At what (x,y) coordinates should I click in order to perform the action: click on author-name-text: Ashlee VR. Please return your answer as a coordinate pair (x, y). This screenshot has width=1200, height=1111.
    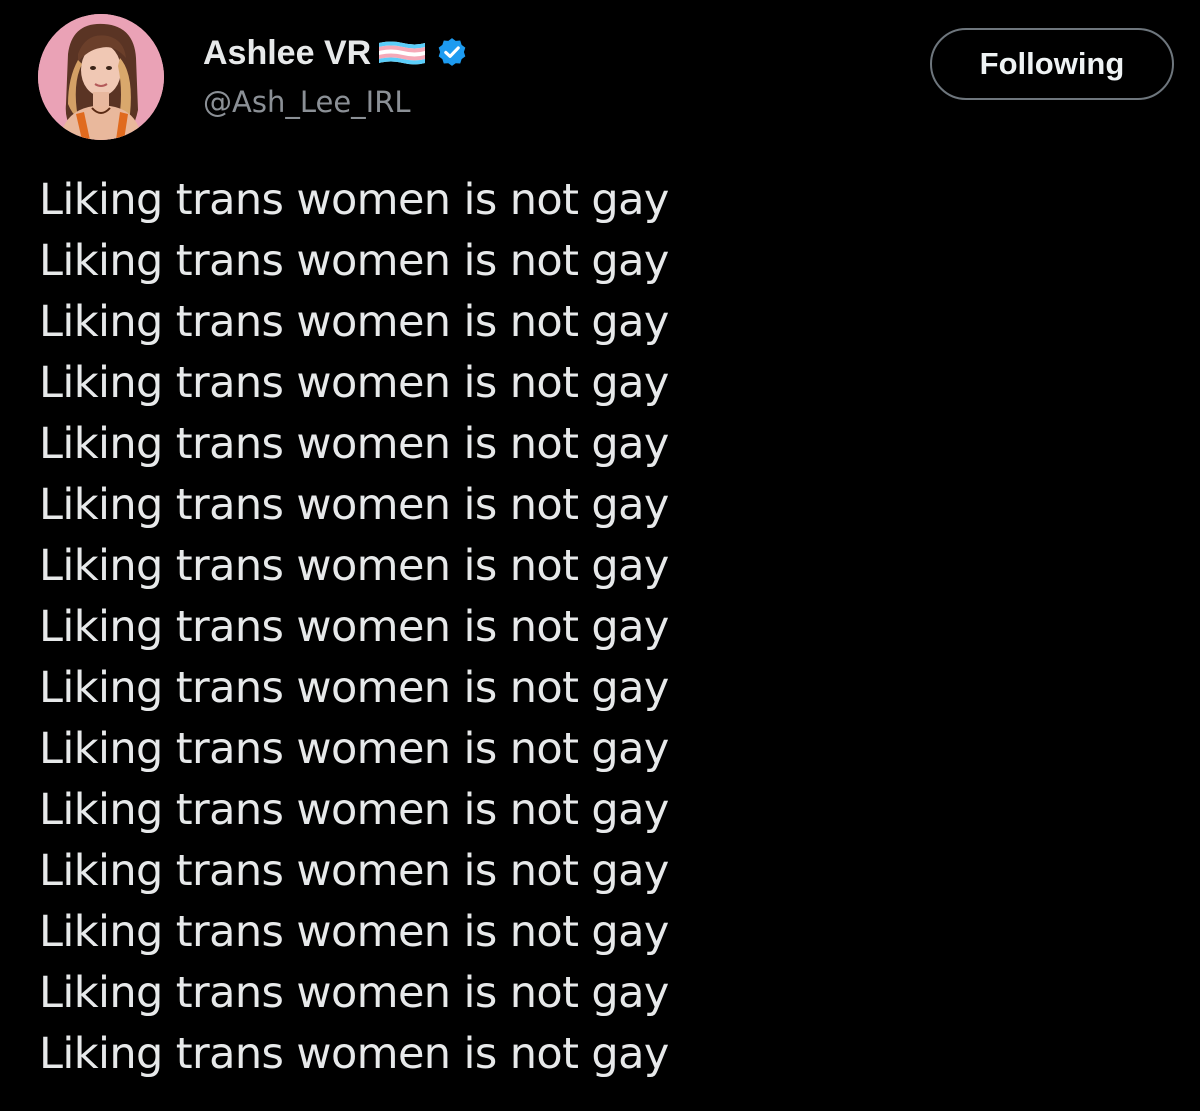
    Looking at the image, I should click on (287, 53).